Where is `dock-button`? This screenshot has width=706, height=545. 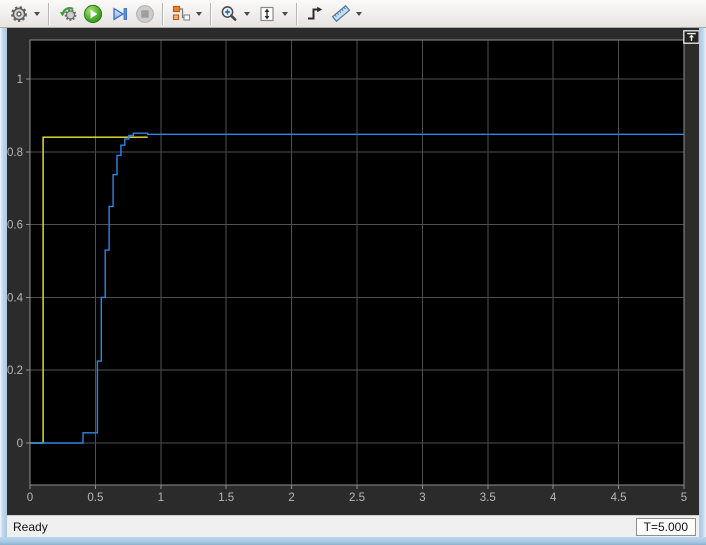
dock-button is located at coordinates (691, 37).